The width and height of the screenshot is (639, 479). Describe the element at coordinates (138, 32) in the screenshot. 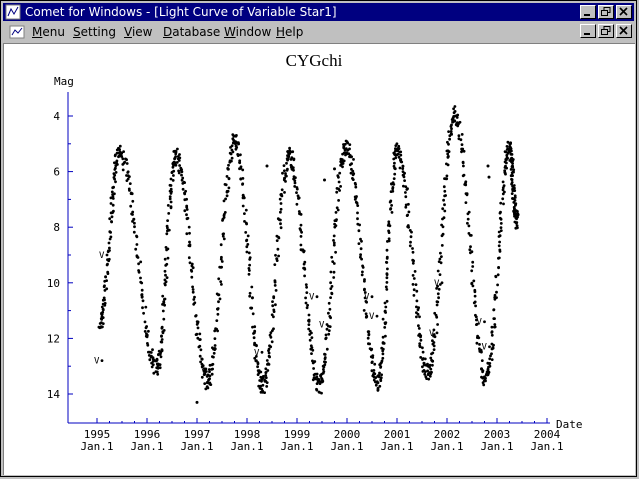

I see `menu-item-view: View` at that location.